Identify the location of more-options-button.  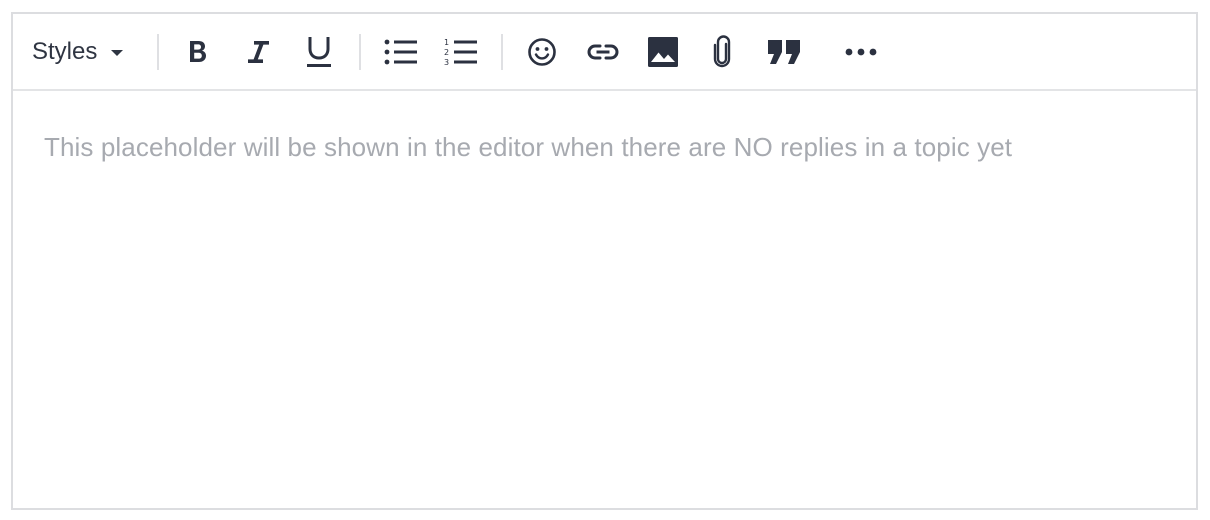
(861, 51).